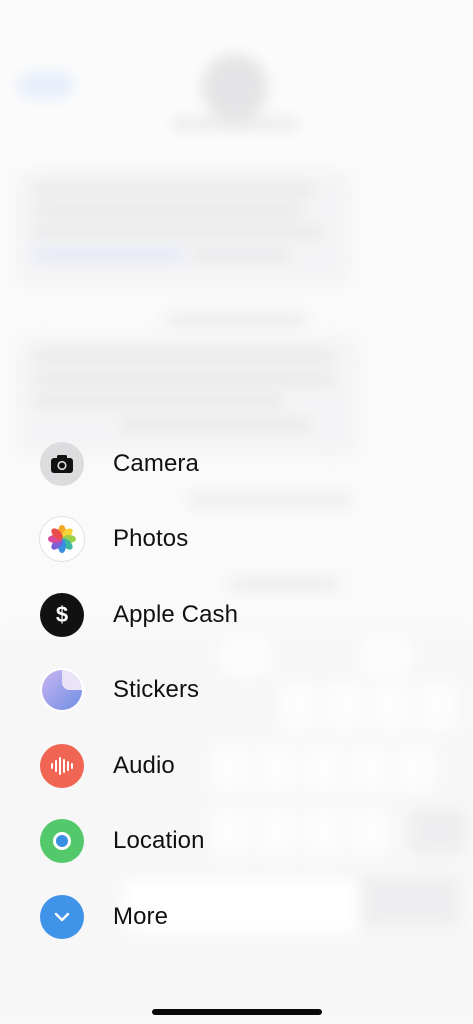 This screenshot has height=1024, width=473. Describe the element at coordinates (62, 539) in the screenshot. I see `photos-icon` at that location.